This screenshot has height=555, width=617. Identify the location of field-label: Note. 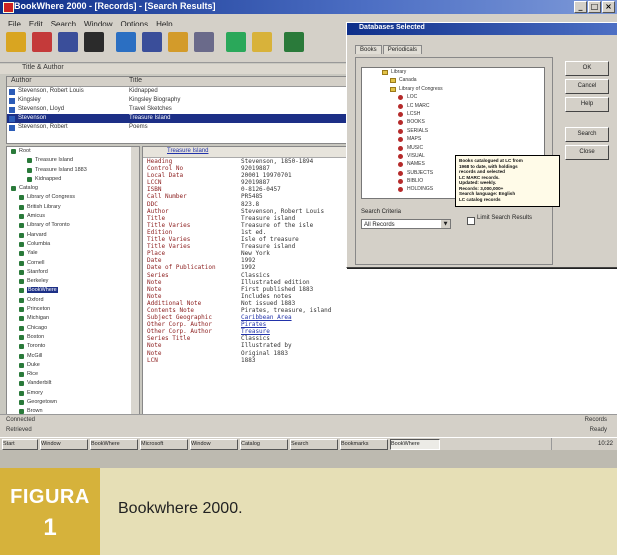
(154, 296).